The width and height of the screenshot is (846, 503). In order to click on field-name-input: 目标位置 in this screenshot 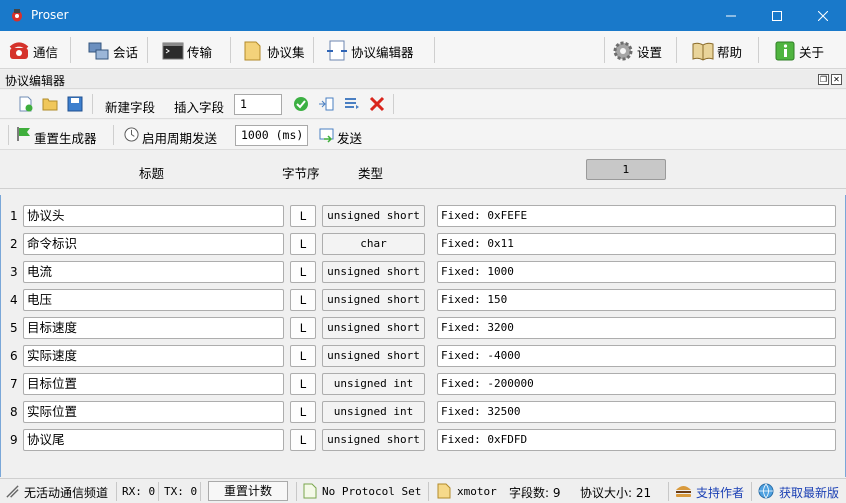, I will do `click(153, 384)`.